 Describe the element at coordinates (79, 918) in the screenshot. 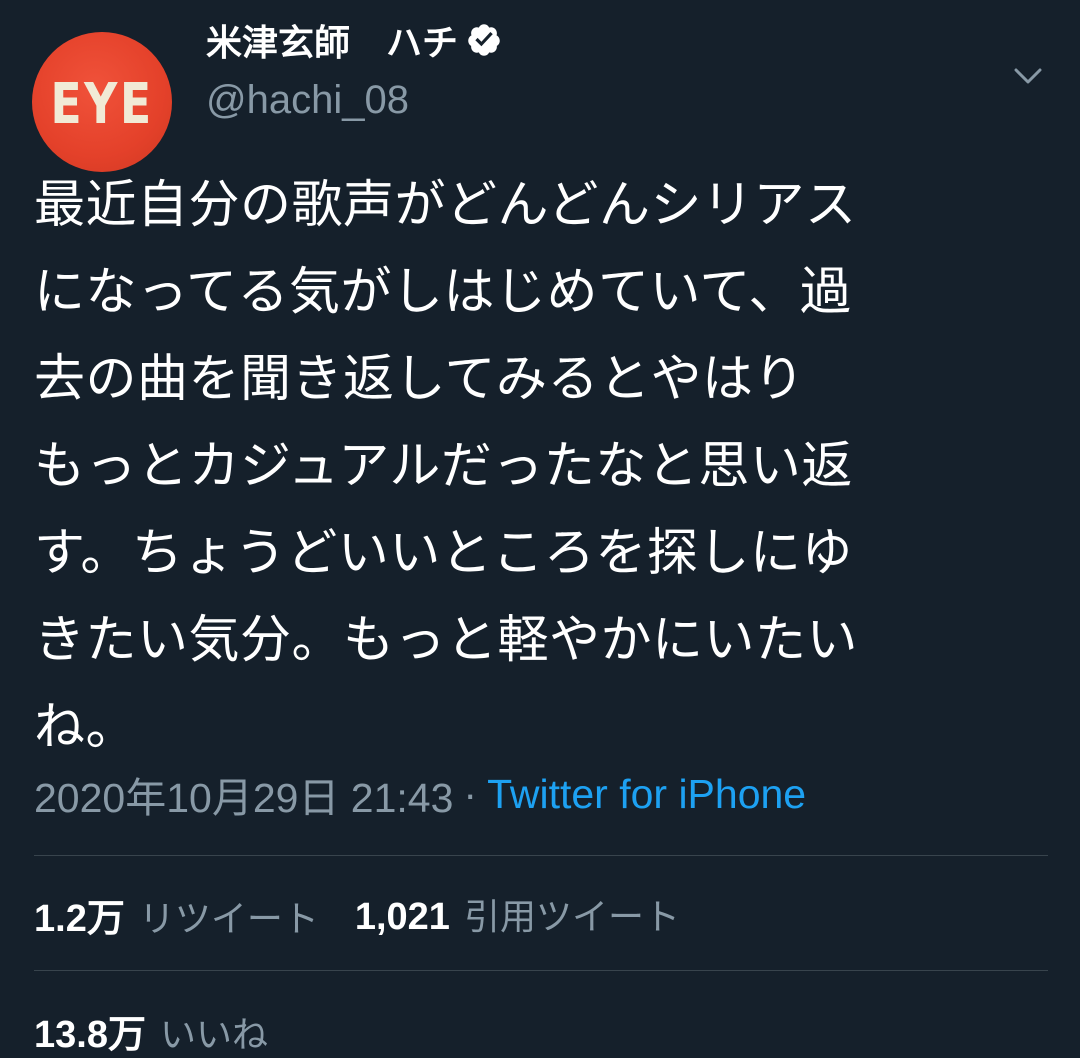

I see `retweet-count: 1.2万` at that location.